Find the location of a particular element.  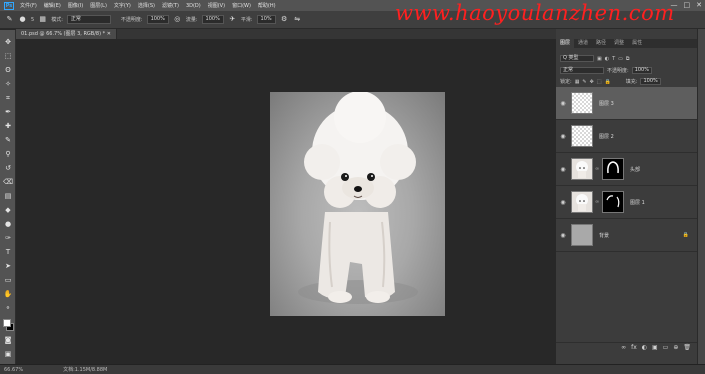

history-brush-tool-icon: ↺ is located at coordinates (8, 168).